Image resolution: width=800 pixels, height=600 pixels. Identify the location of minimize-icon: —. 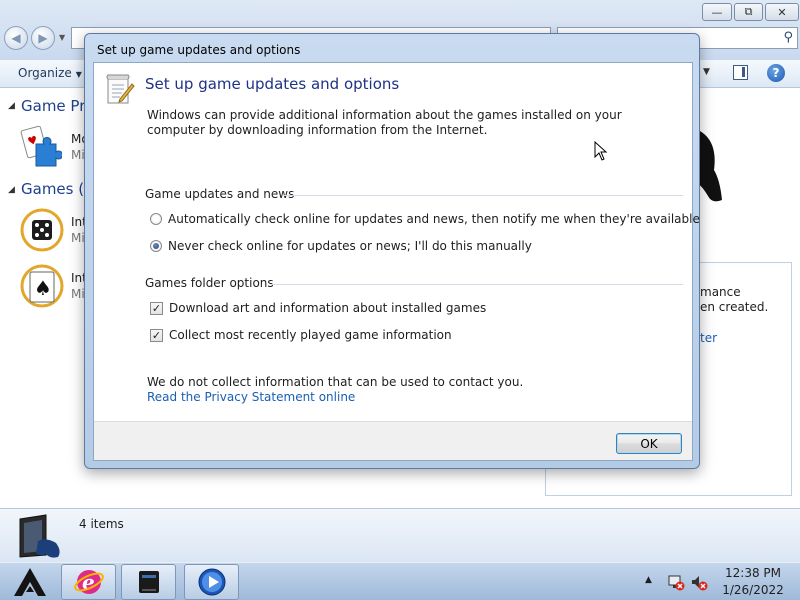
(717, 12).